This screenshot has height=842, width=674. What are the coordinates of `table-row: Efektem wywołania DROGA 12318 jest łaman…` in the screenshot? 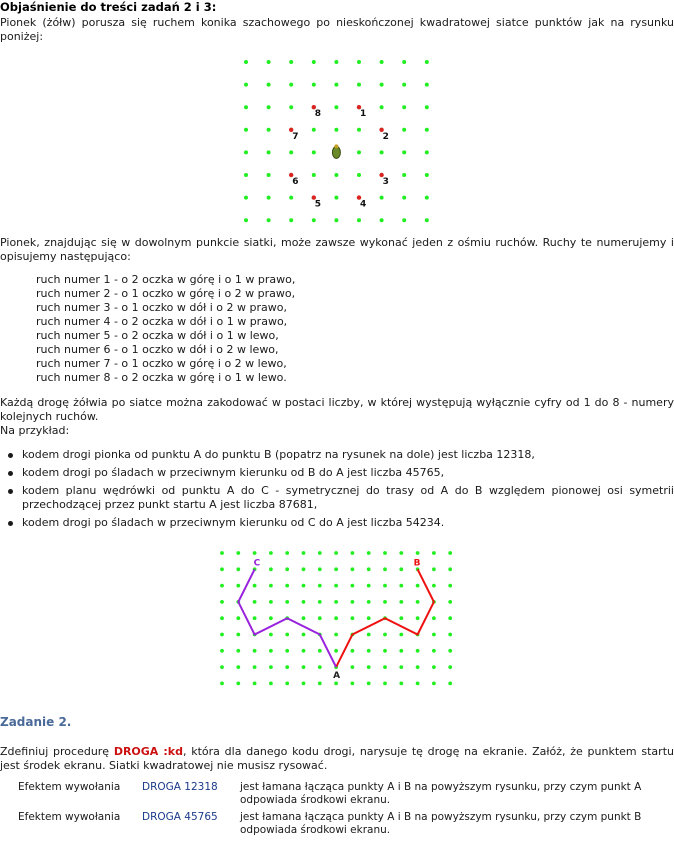 It's located at (346, 796).